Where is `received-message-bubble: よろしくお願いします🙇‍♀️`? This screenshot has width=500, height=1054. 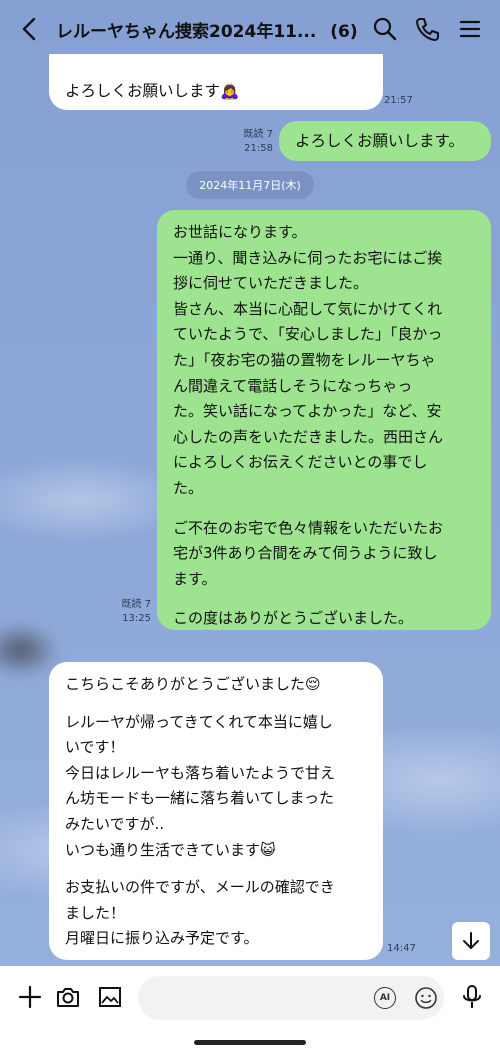
received-message-bubble: よろしくお願いします🙇‍♀️ is located at coordinates (216, 82).